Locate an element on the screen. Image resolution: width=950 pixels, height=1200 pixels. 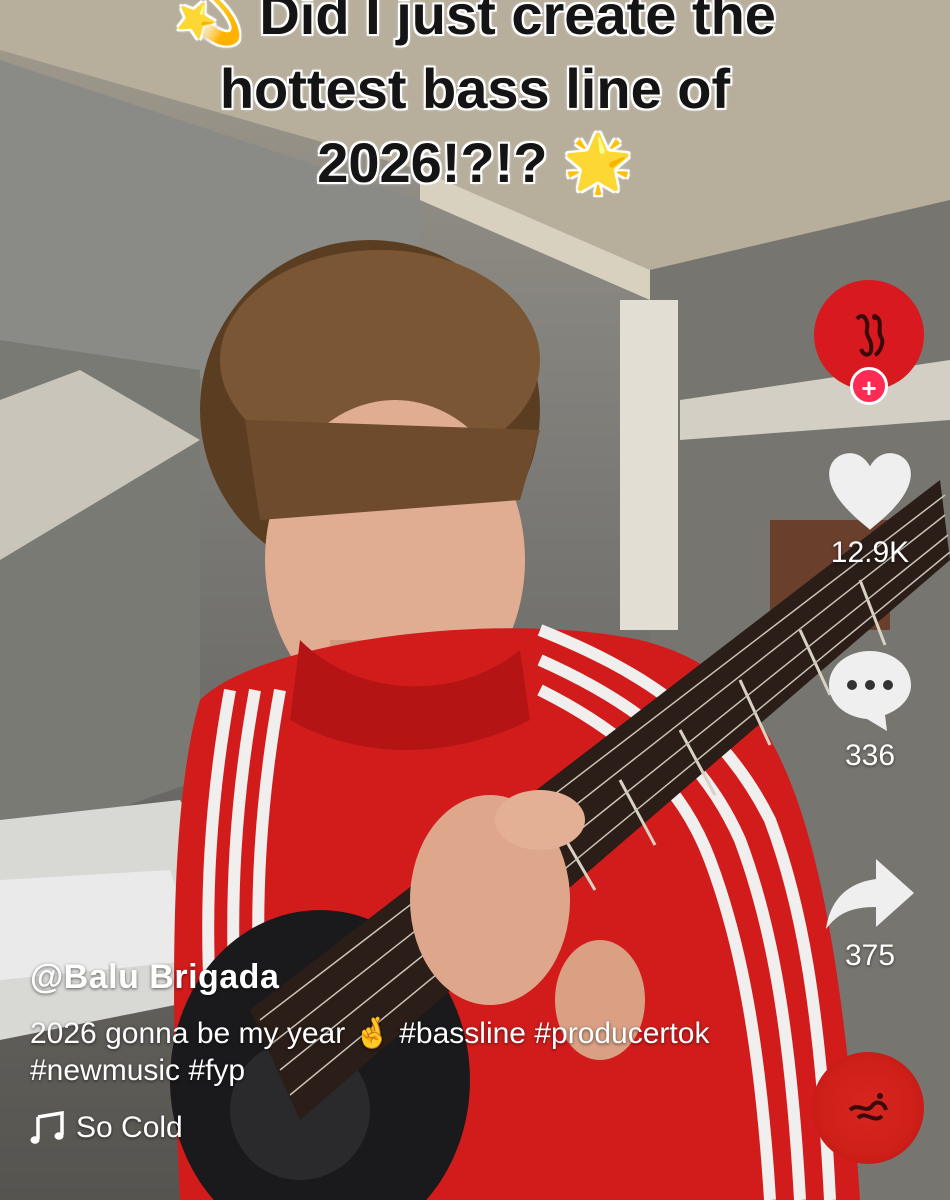
share-arrow-icon is located at coordinates (870, 894).